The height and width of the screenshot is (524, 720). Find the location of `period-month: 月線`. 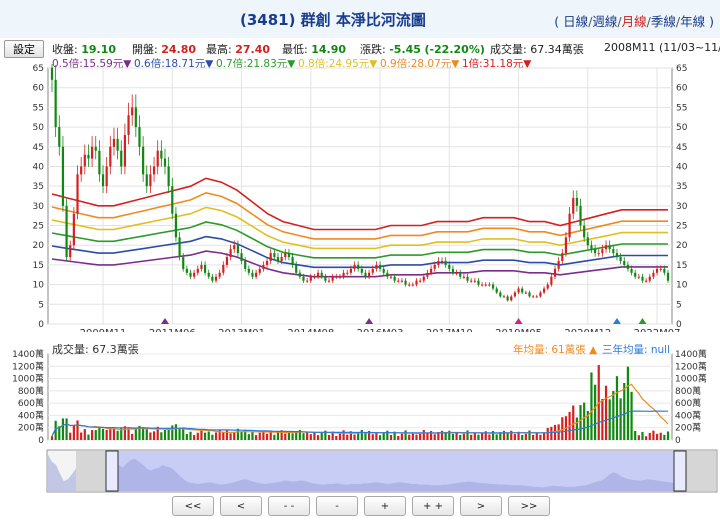

period-month: 月線 is located at coordinates (634, 21).